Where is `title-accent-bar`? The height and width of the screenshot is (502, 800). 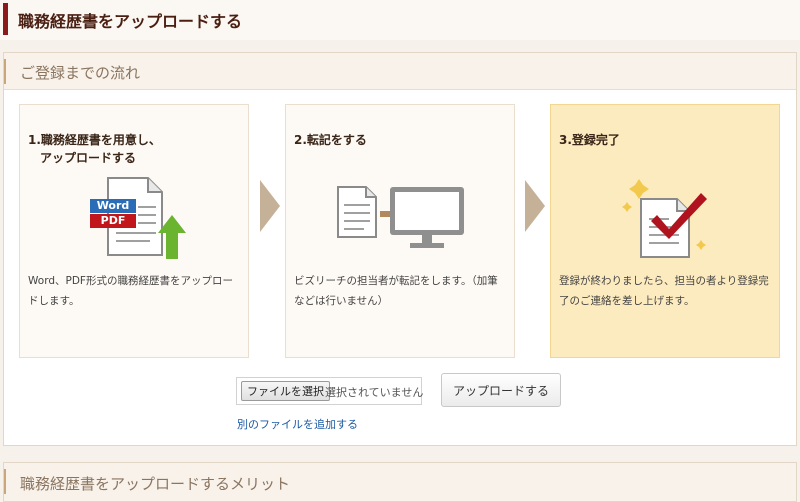
title-accent-bar is located at coordinates (5, 19).